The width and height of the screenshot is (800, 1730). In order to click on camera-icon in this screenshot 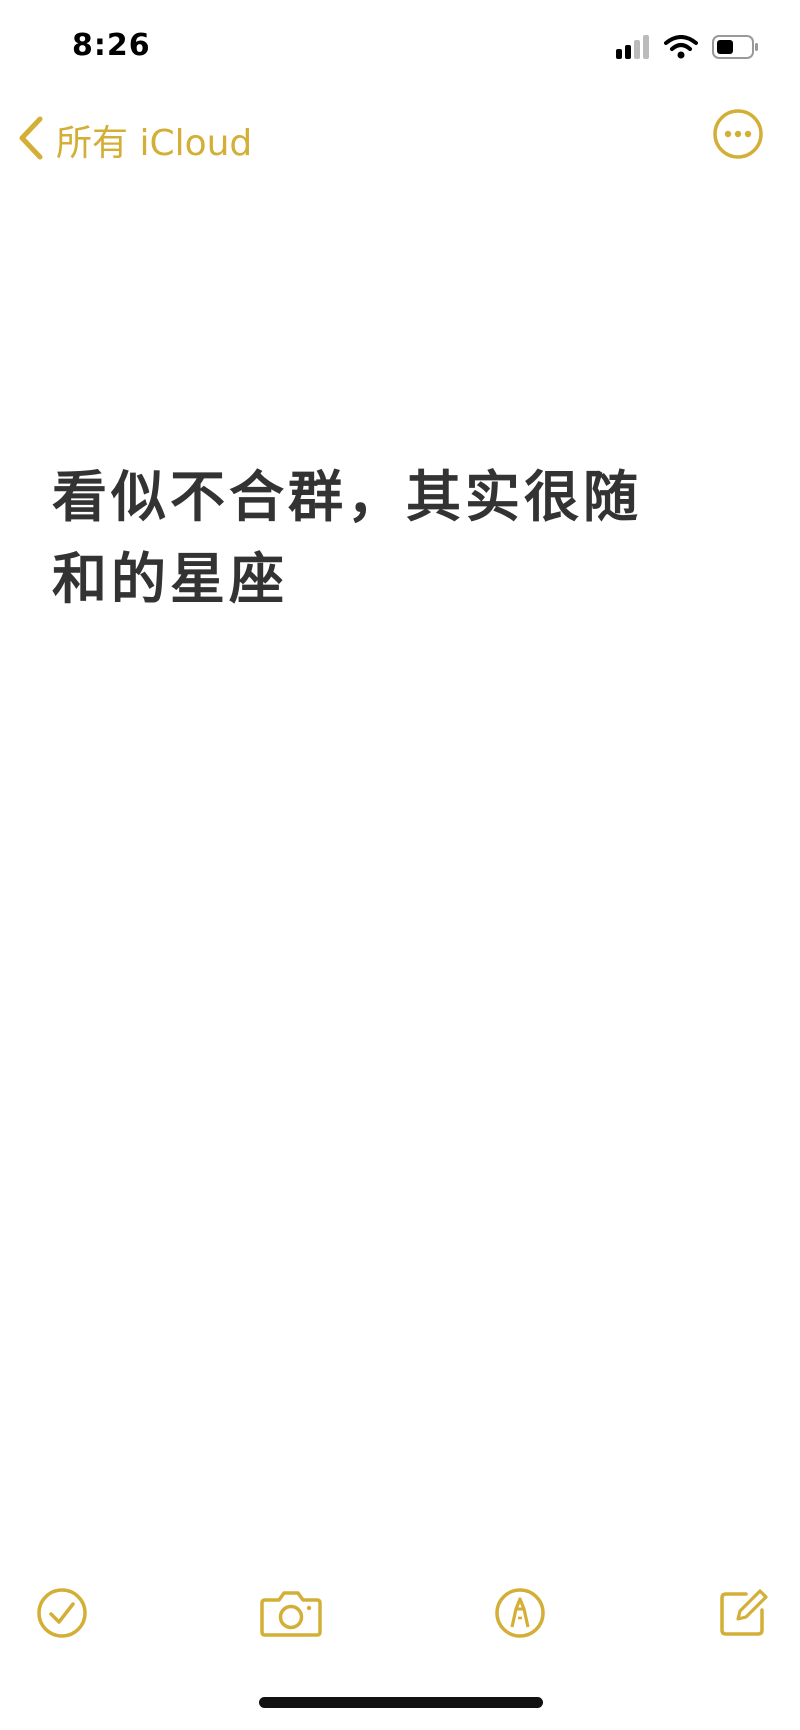, I will do `click(291, 1615)`.